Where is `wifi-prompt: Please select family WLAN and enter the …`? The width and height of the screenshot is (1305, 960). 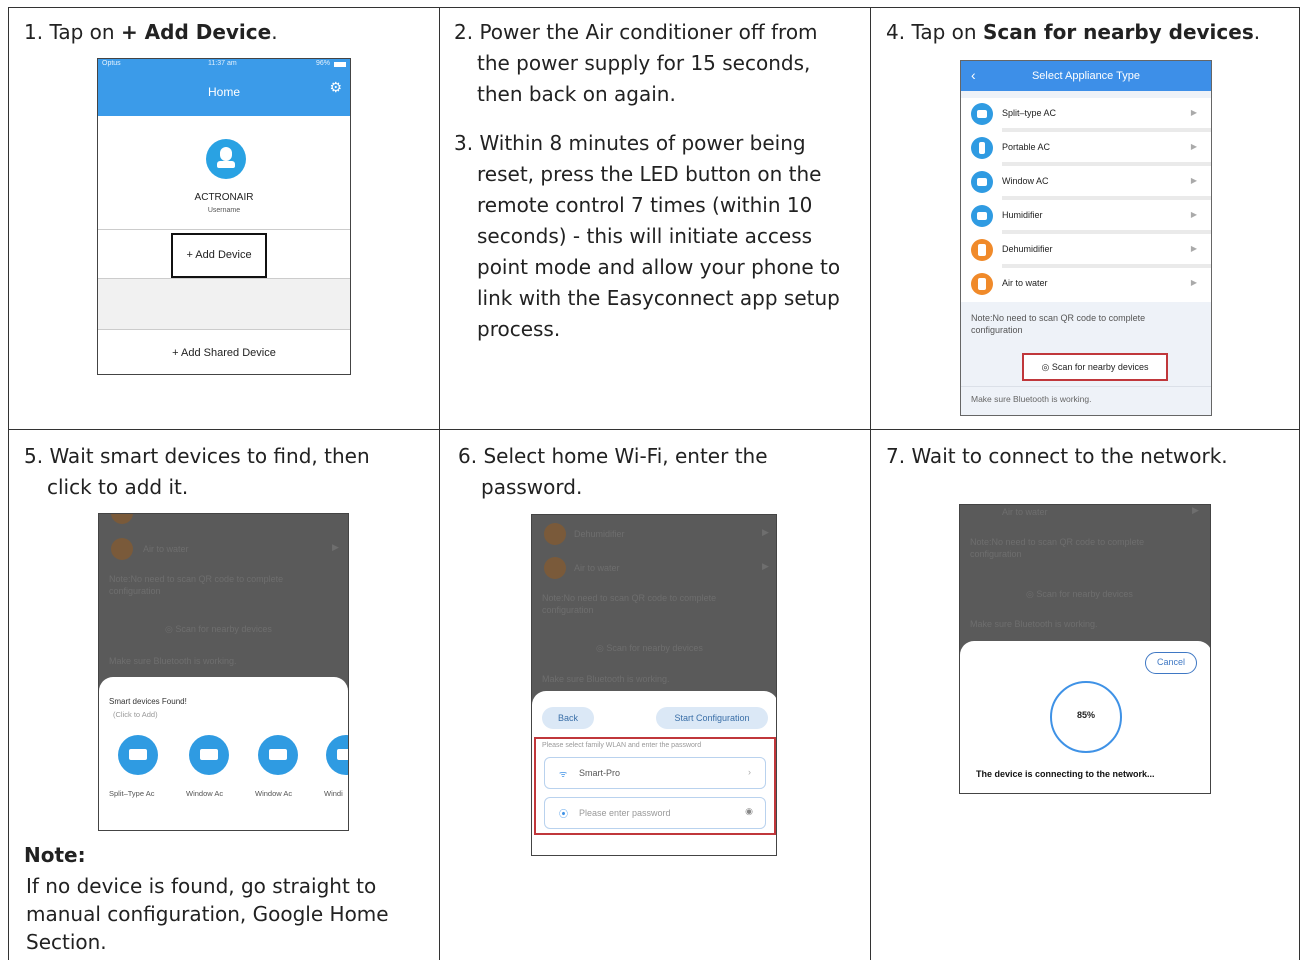 wifi-prompt: Please select family WLAN and enter the … is located at coordinates (622, 745).